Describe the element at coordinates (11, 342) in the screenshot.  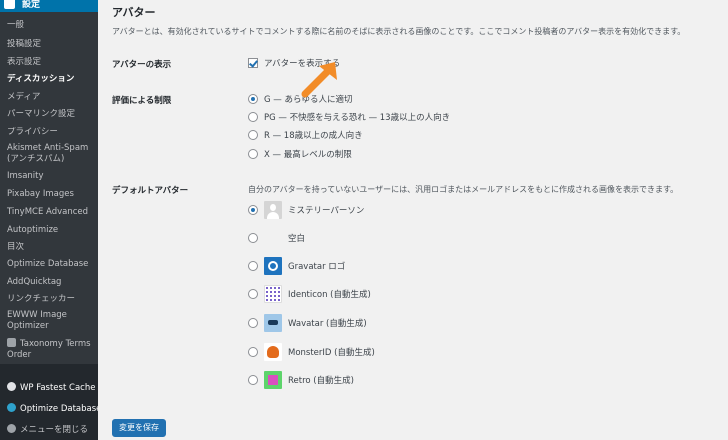
I see `gear-icon` at that location.